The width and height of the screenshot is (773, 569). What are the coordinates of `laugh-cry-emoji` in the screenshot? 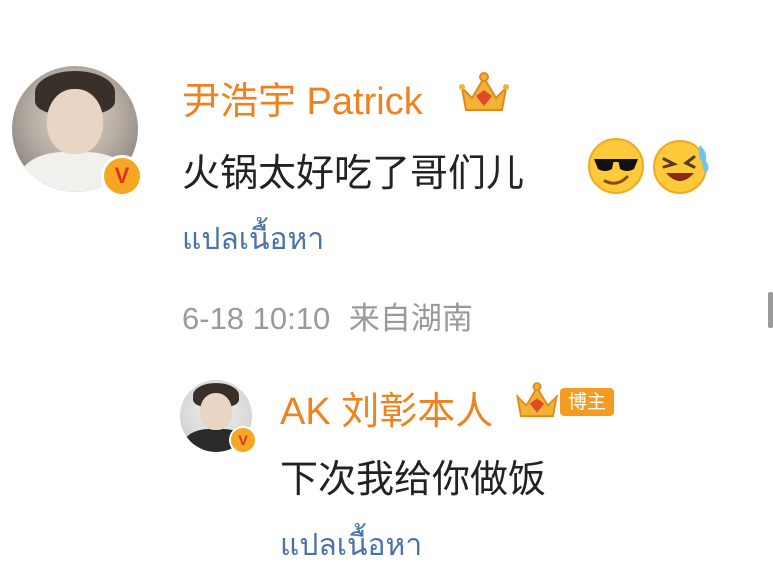 It's located at (681, 167).